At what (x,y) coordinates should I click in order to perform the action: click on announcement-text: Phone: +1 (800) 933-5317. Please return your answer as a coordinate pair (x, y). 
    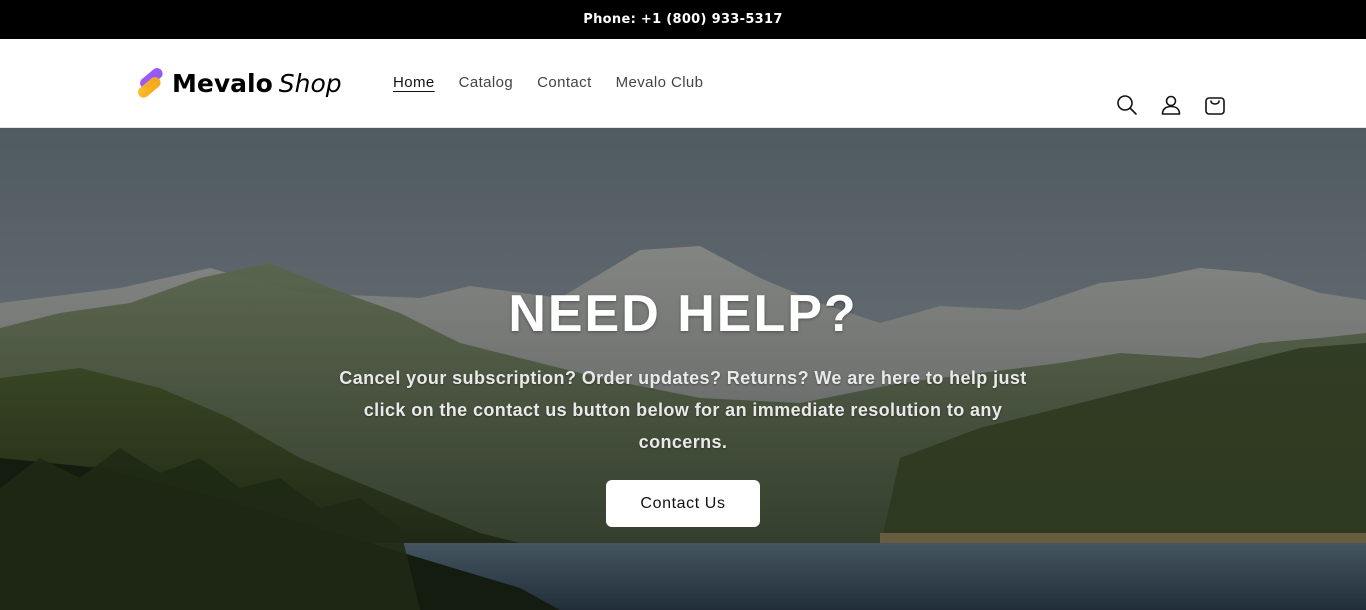
    Looking at the image, I should click on (683, 19).